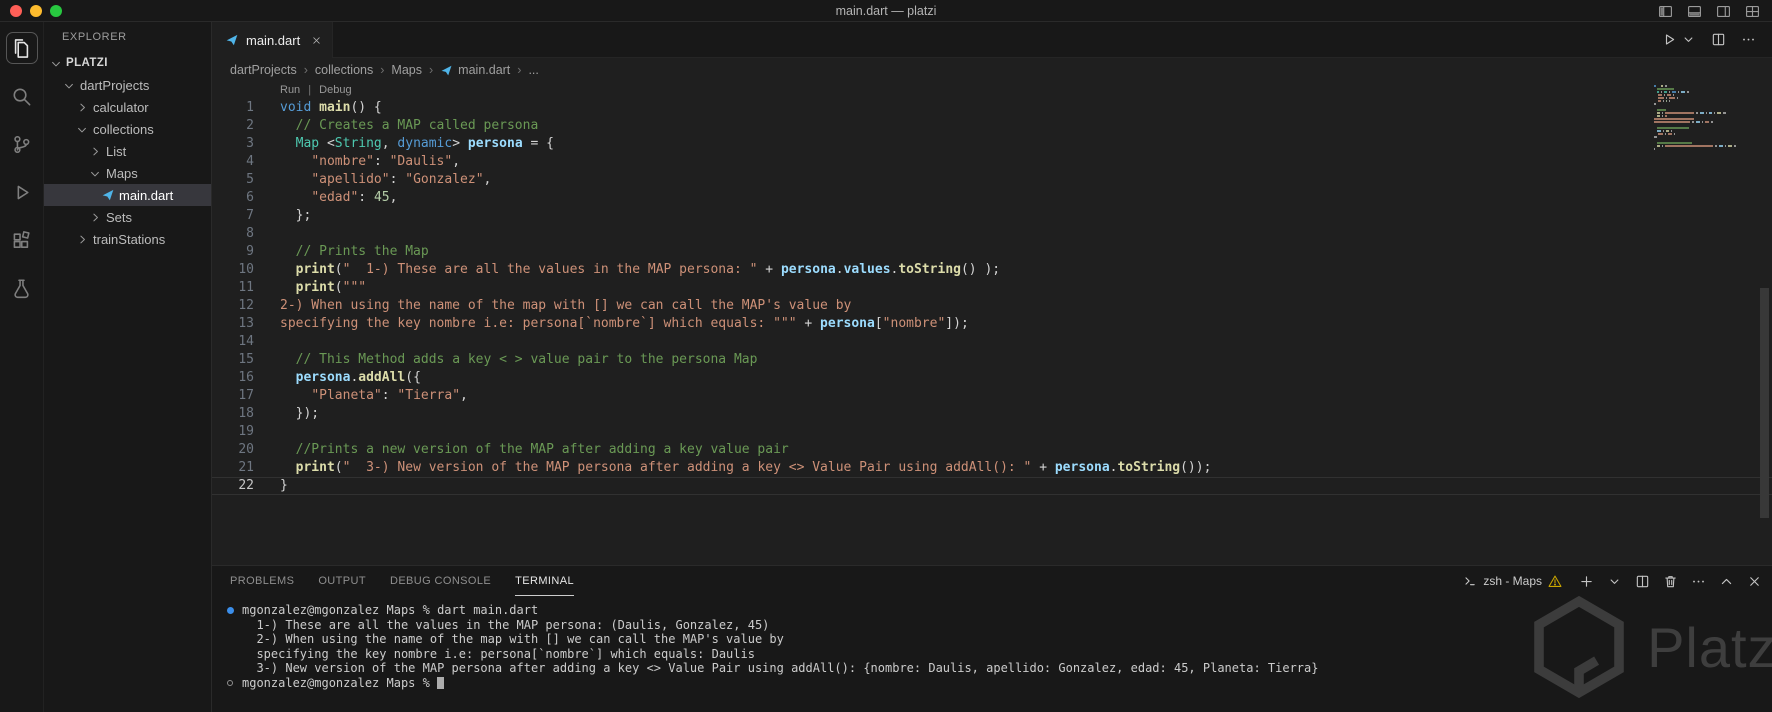  What do you see at coordinates (127, 129) in the screenshot?
I see `tree-item-collections: collections` at bounding box center [127, 129].